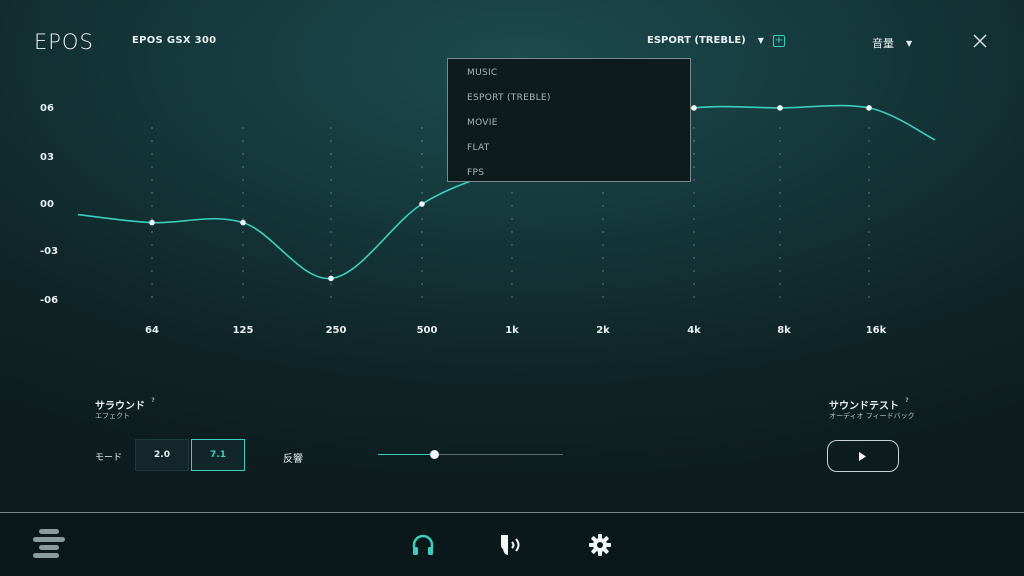 The image size is (1024, 576). What do you see at coordinates (470, 455) in the screenshot?
I see `reverb-slider` at bounding box center [470, 455].